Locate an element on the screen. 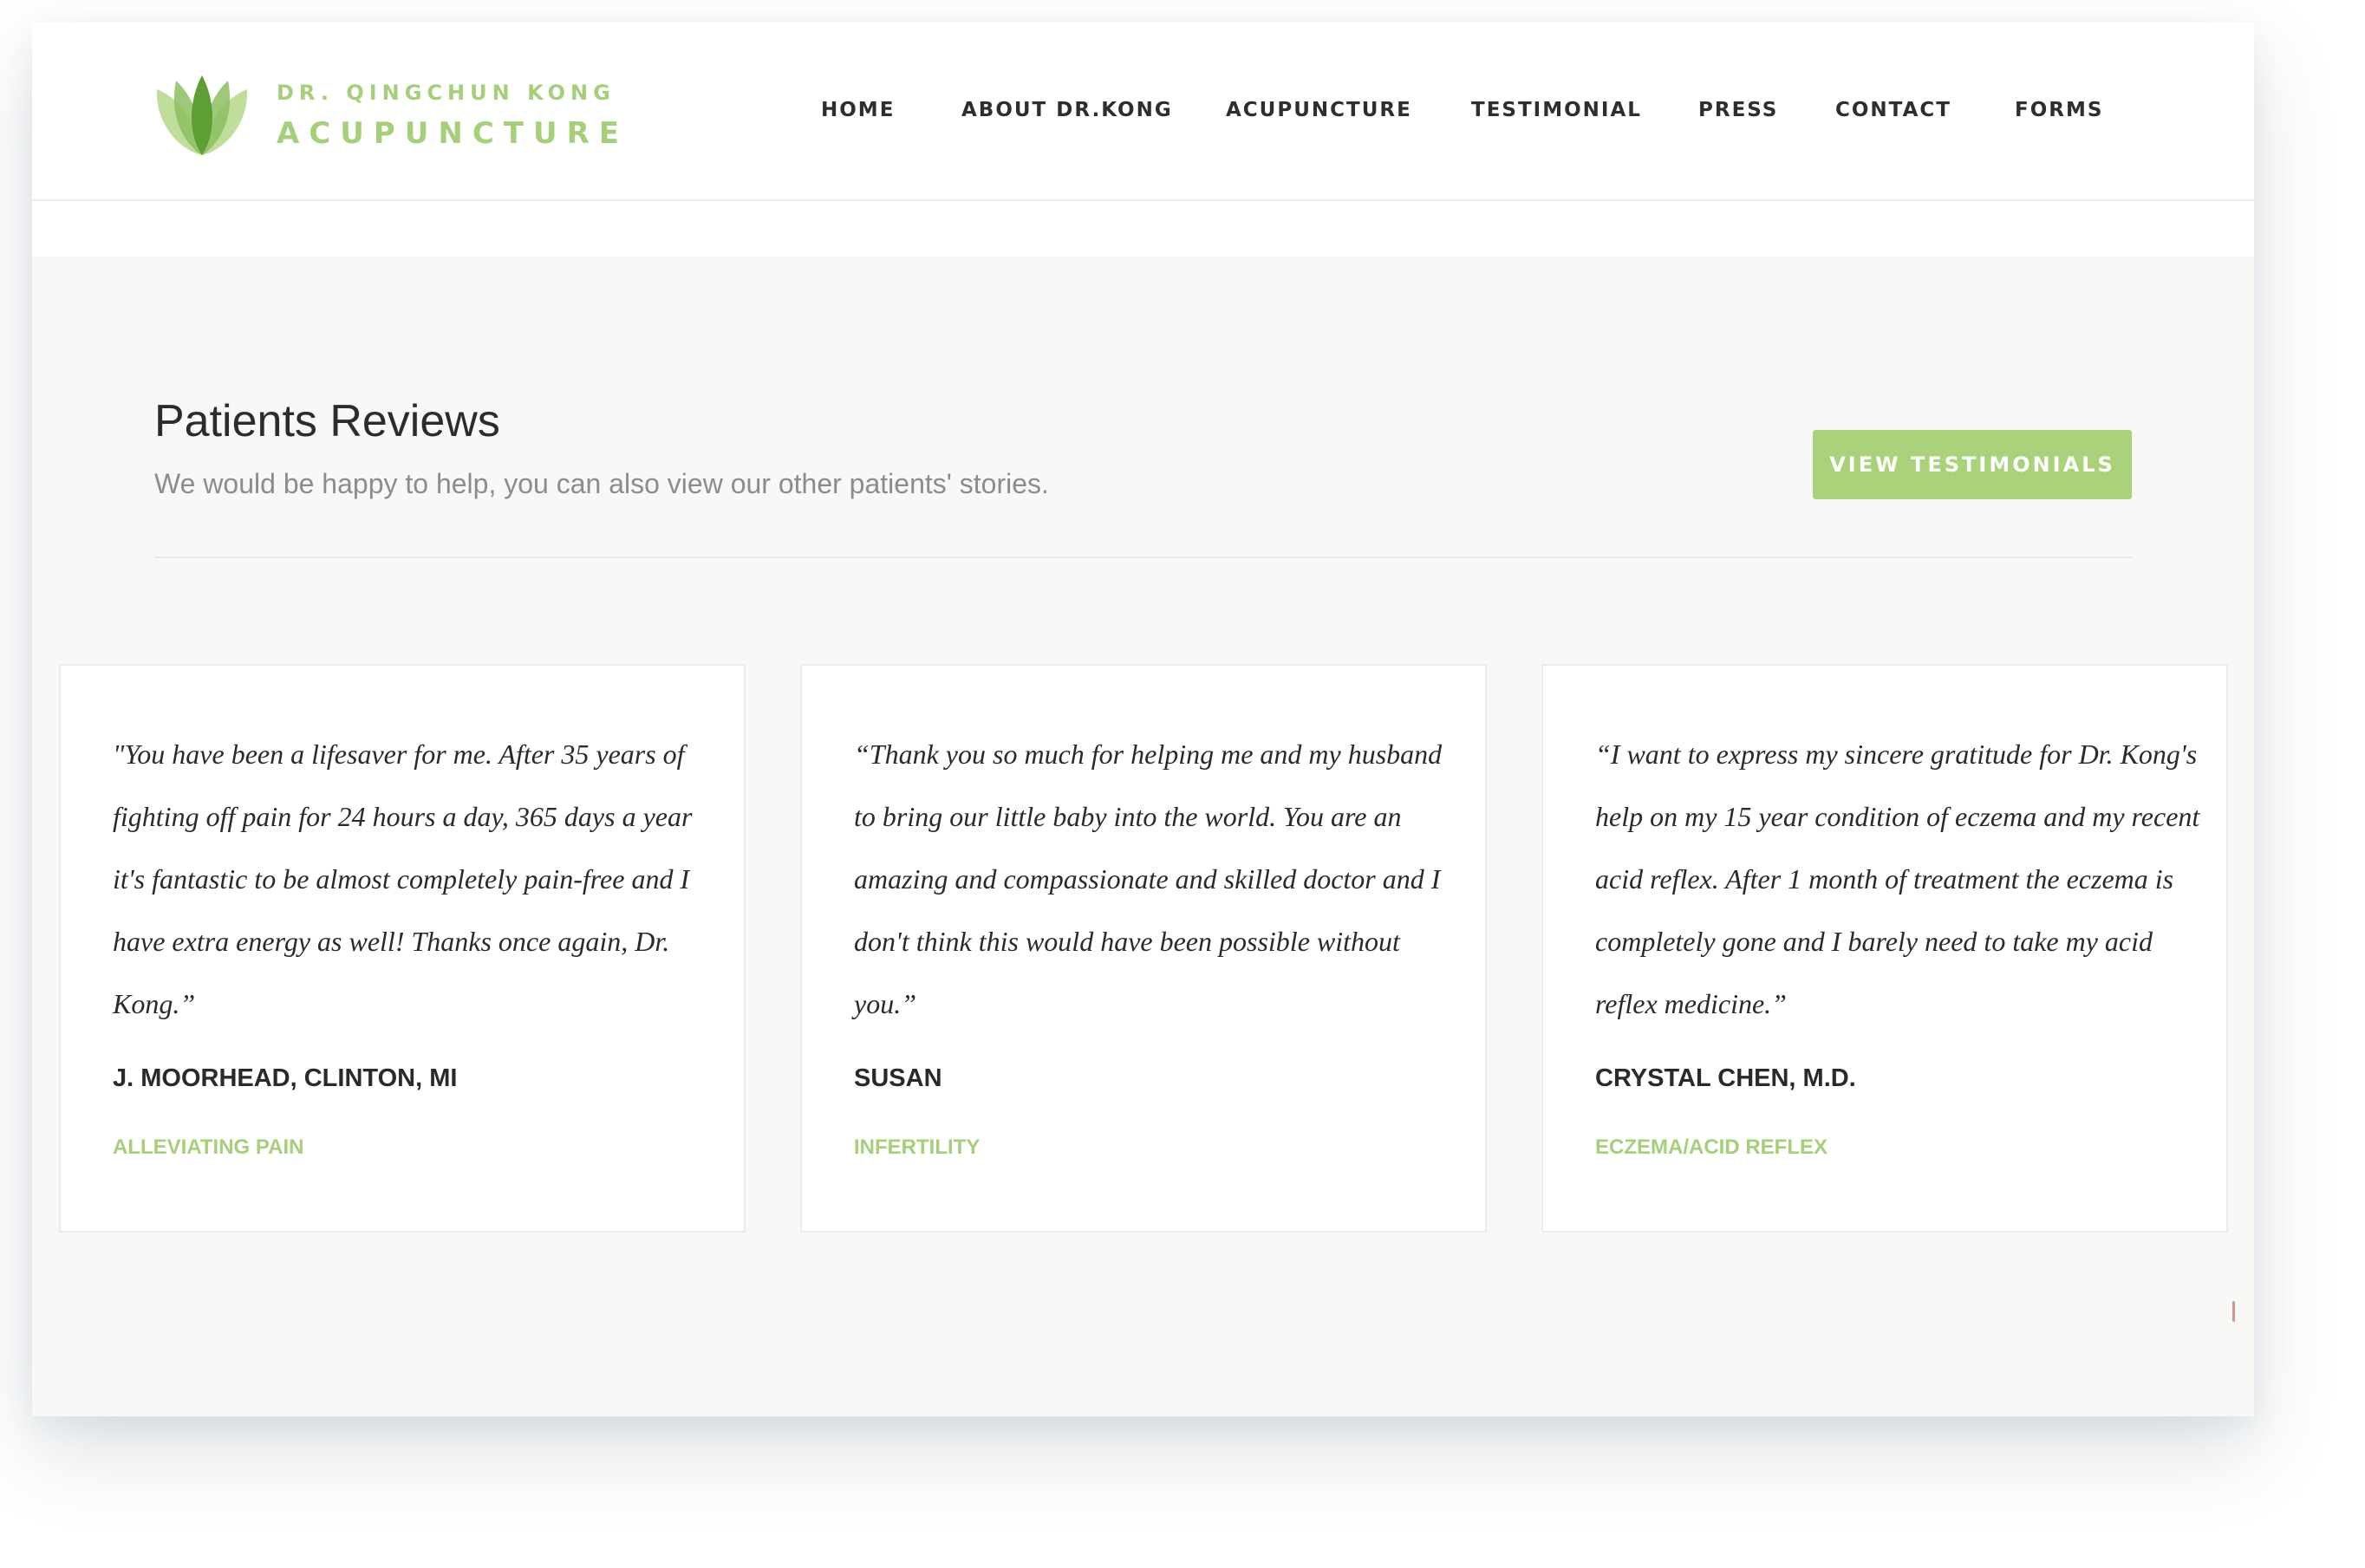  nav-forms: FORMS is located at coordinates (2059, 110).